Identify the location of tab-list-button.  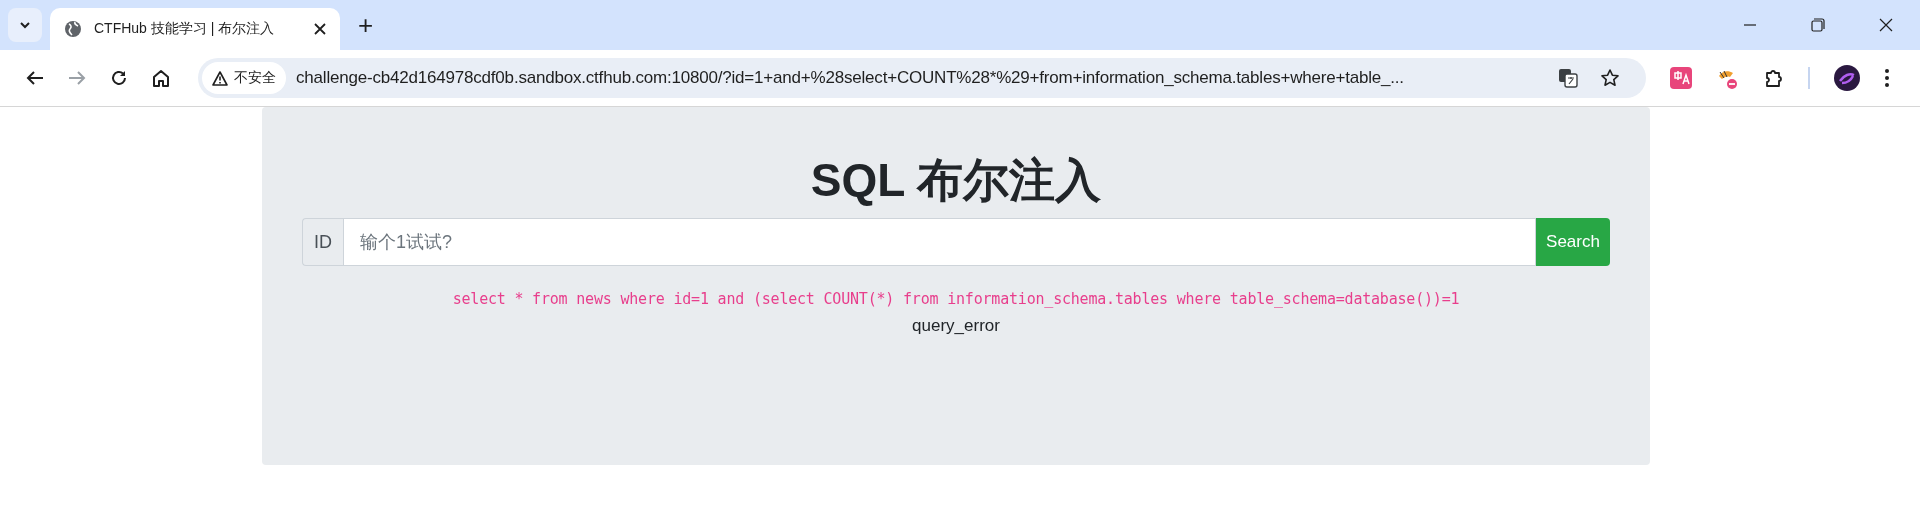
(25, 25).